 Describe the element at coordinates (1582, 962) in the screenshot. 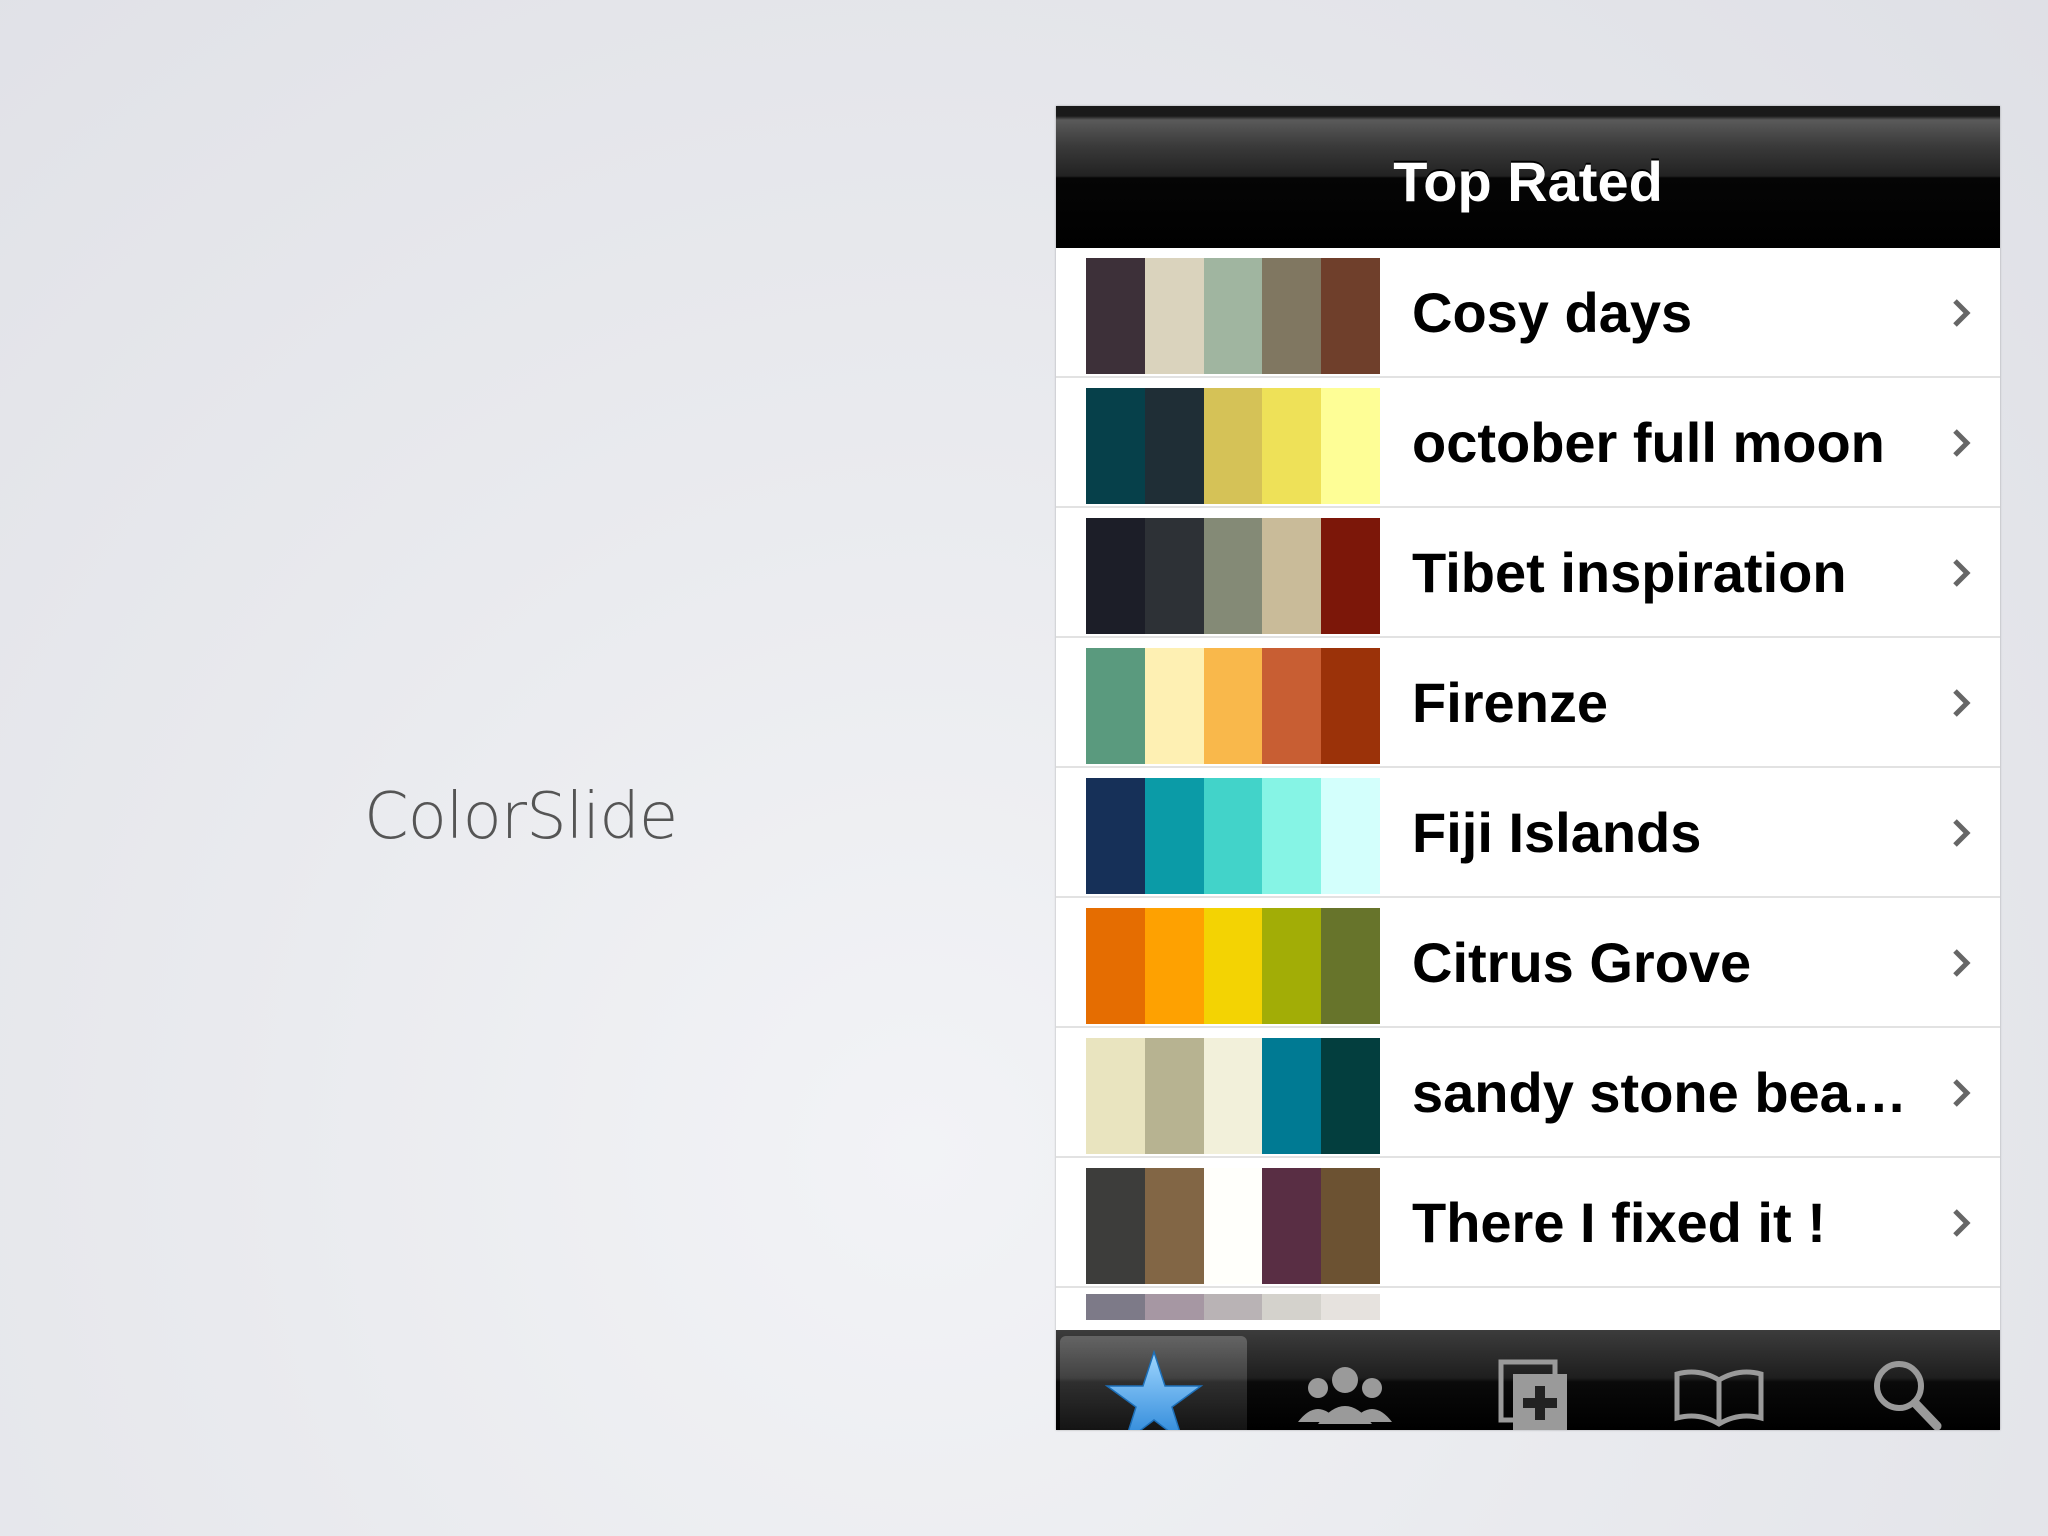

I see `palette-name: Citrus Grove` at that location.